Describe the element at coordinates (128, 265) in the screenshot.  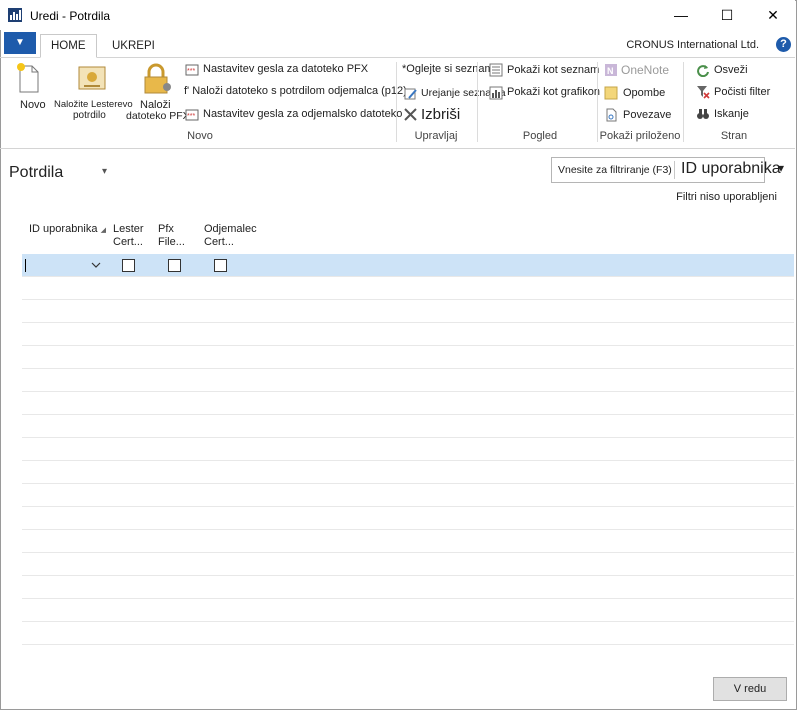
I see `lester-cert-checkbox` at that location.